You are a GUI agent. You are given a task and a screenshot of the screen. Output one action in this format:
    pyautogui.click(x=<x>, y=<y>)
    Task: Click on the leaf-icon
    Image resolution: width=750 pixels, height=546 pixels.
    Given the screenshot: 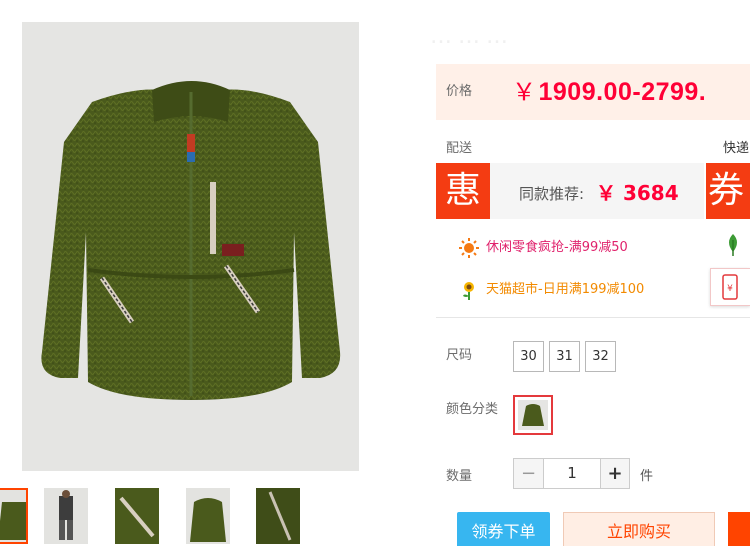 What is the action you would take?
    pyautogui.click(x=733, y=245)
    